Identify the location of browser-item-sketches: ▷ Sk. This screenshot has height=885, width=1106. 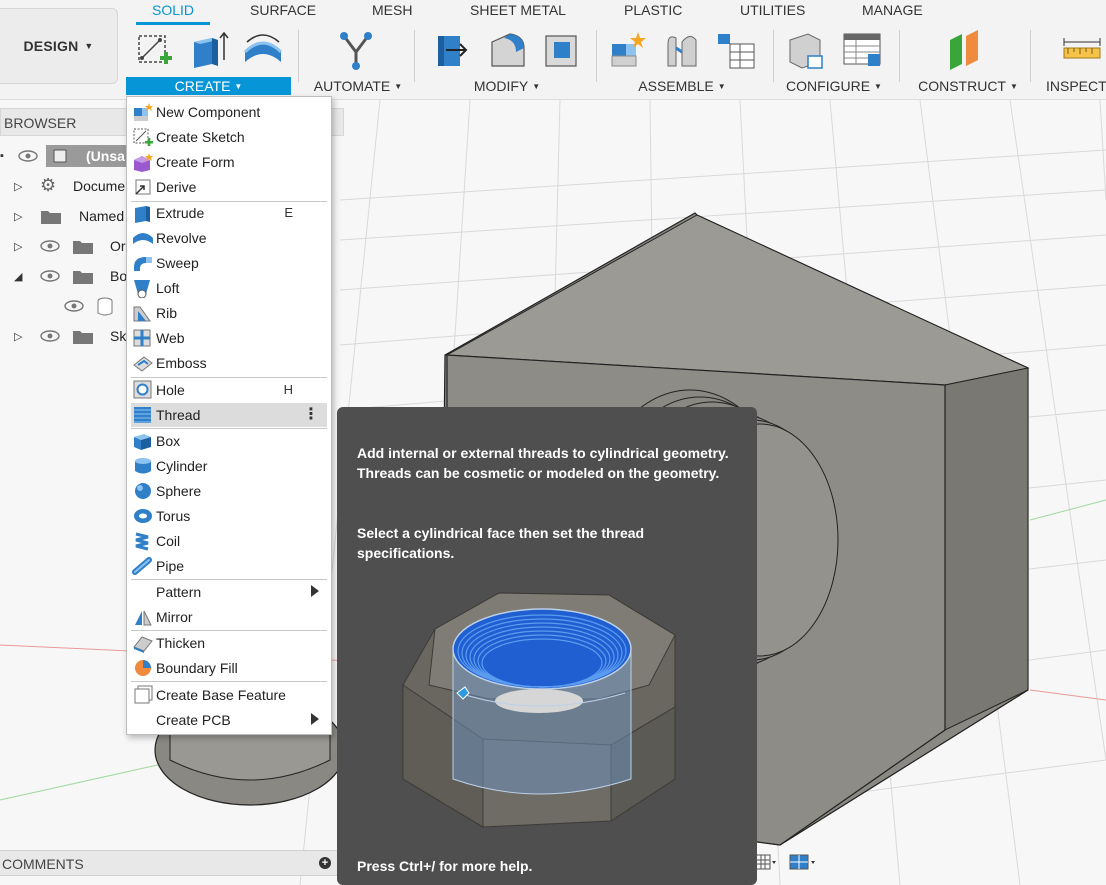
(63, 337).